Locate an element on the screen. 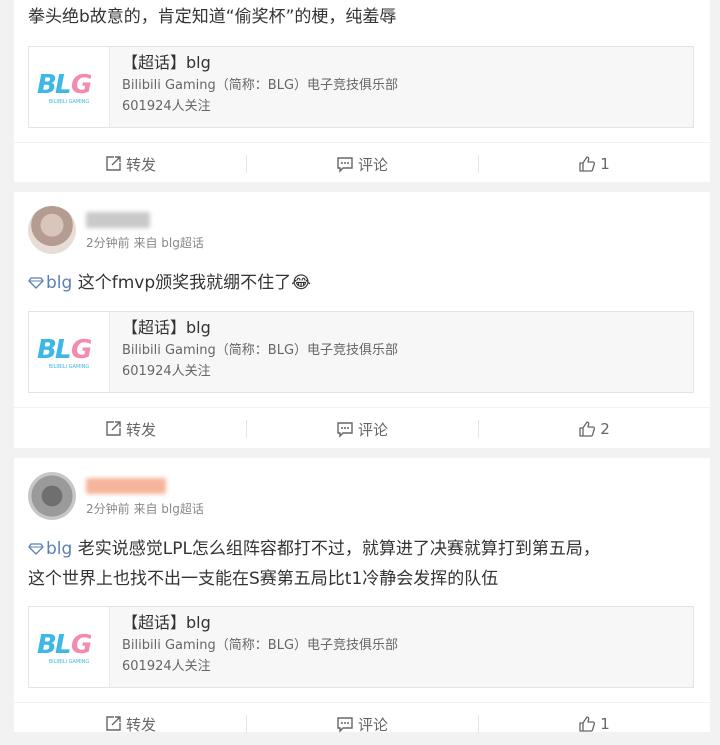  like-button: 2 is located at coordinates (594, 429).